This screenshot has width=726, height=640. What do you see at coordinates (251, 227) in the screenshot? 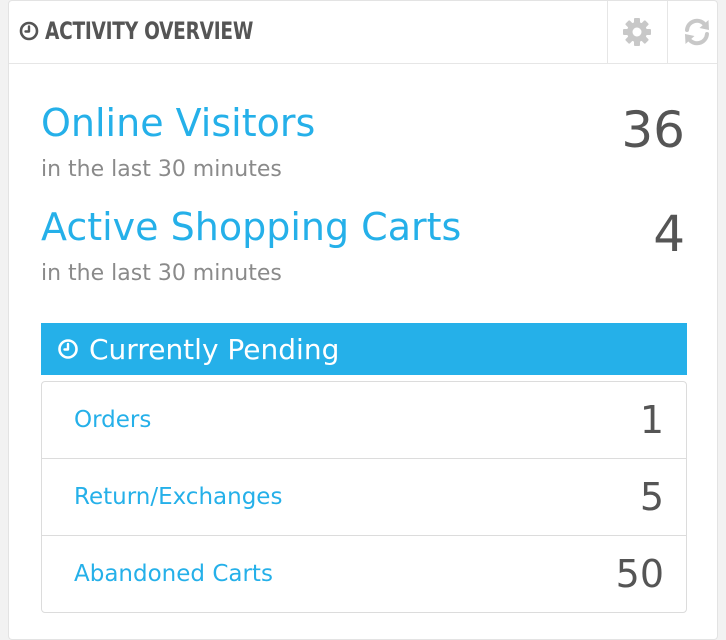
I see `active-carts-link: Active Shopping Carts` at bounding box center [251, 227].